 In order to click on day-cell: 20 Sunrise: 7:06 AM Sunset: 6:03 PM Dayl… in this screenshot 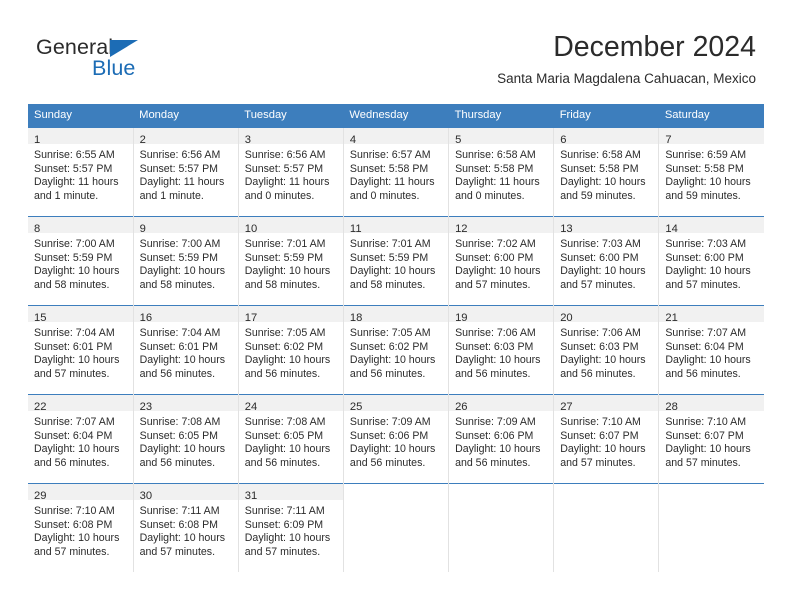, I will do `click(606, 350)`.